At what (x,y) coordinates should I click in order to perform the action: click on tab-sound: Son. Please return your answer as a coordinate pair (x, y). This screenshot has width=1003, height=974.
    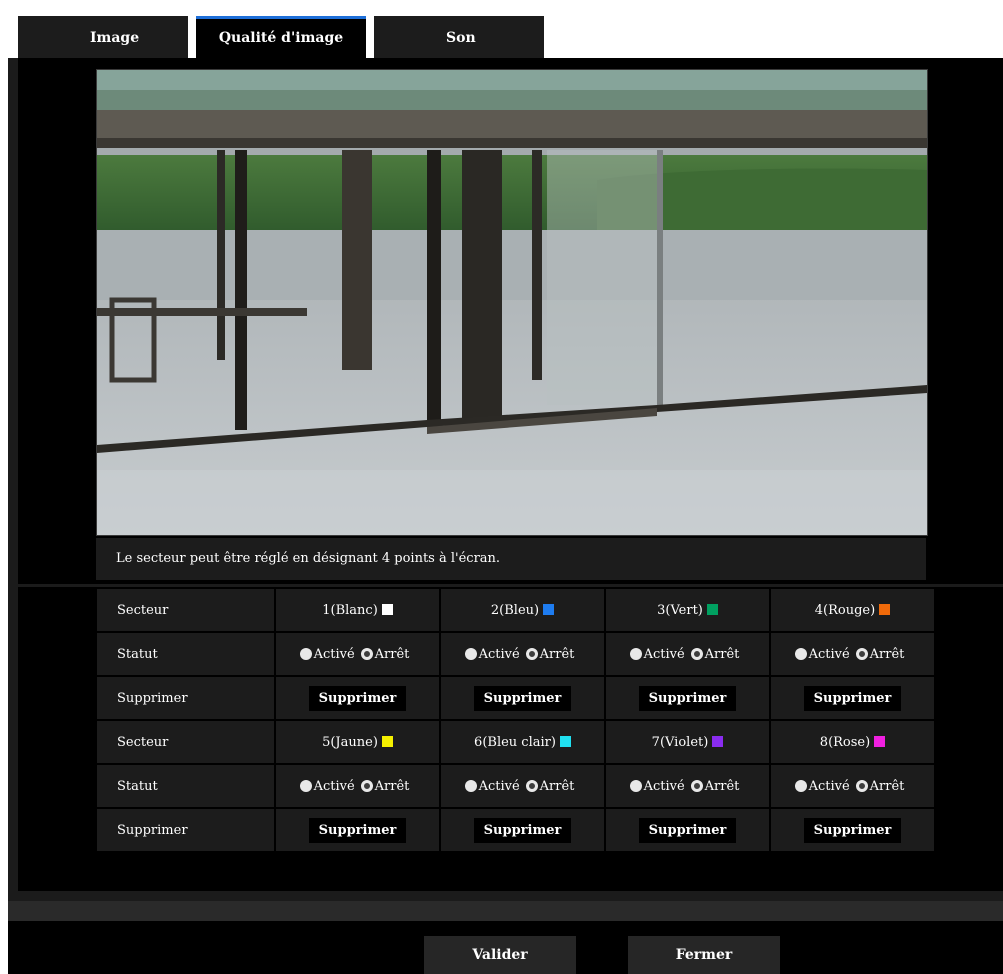
    Looking at the image, I should click on (459, 37).